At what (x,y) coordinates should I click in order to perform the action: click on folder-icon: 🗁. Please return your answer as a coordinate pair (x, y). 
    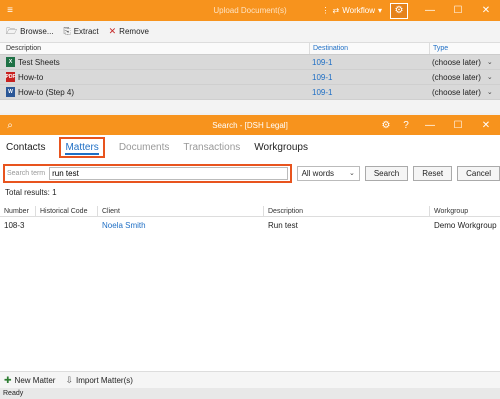
    Looking at the image, I should click on (12, 30).